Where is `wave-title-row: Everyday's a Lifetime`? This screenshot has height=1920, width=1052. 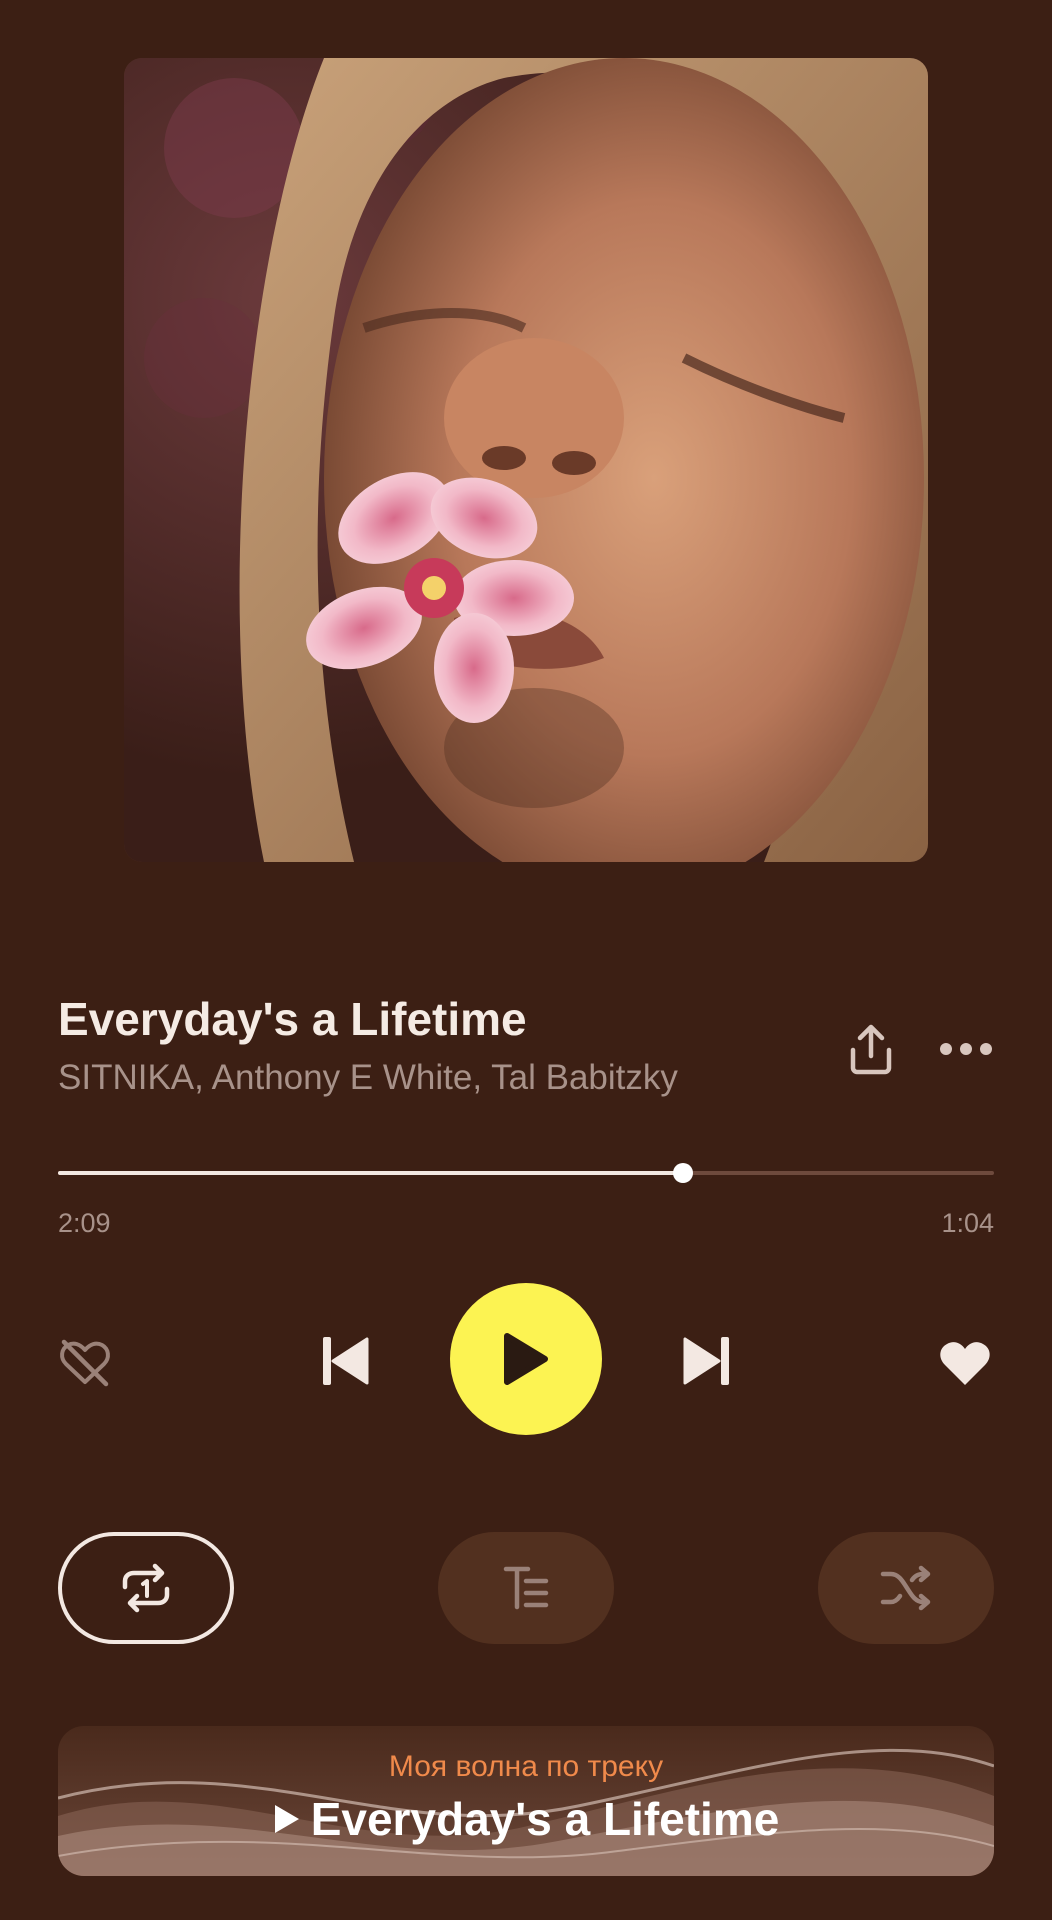
wave-title-row: Everyday's a Lifetime is located at coordinates (526, 1819).